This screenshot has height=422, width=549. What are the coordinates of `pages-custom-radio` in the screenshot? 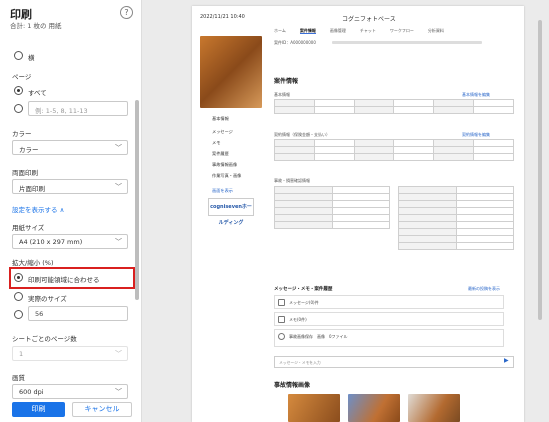 It's located at (18, 108).